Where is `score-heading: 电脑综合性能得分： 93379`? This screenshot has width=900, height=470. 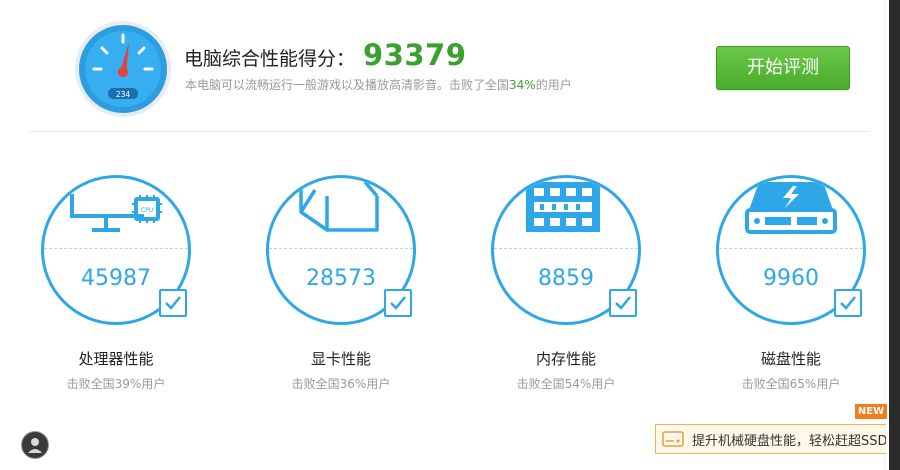
score-heading: 电脑综合性能得分： 93379 is located at coordinates (325, 58).